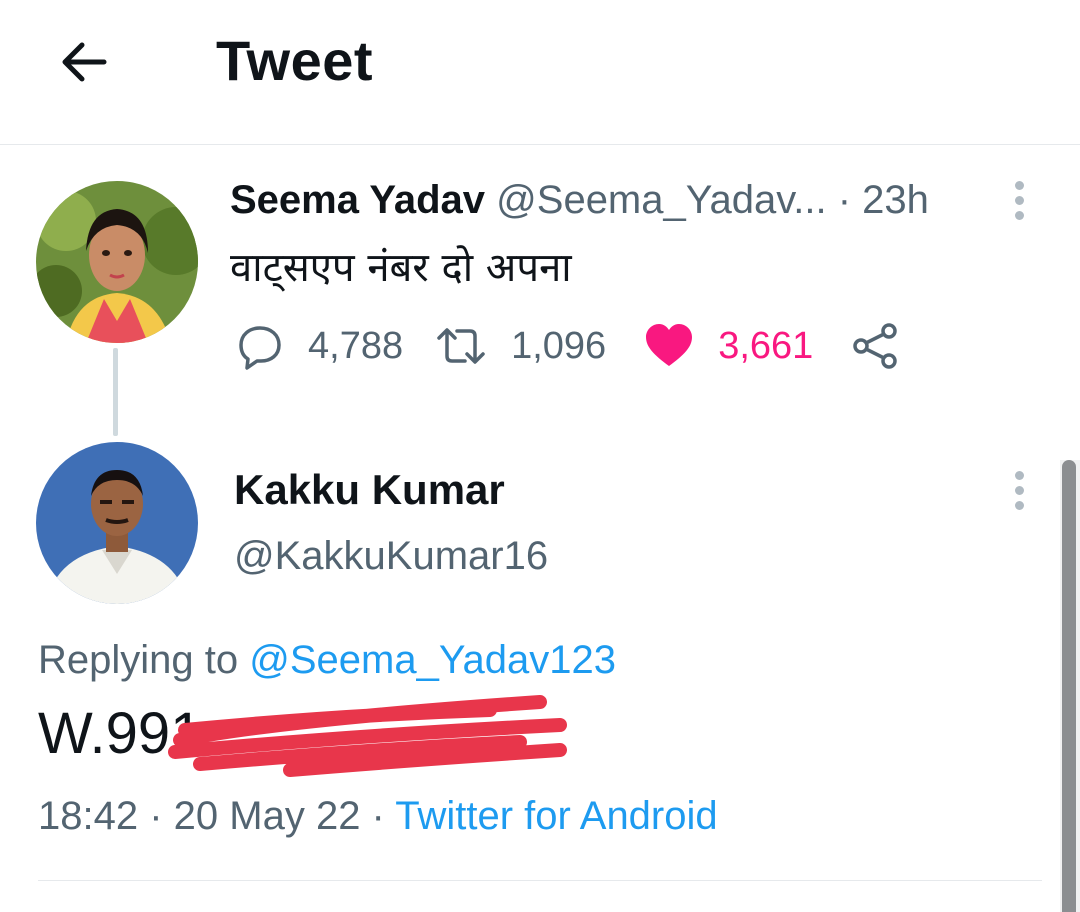 This screenshot has width=1080, height=912. I want to click on share-icon, so click(875, 346).